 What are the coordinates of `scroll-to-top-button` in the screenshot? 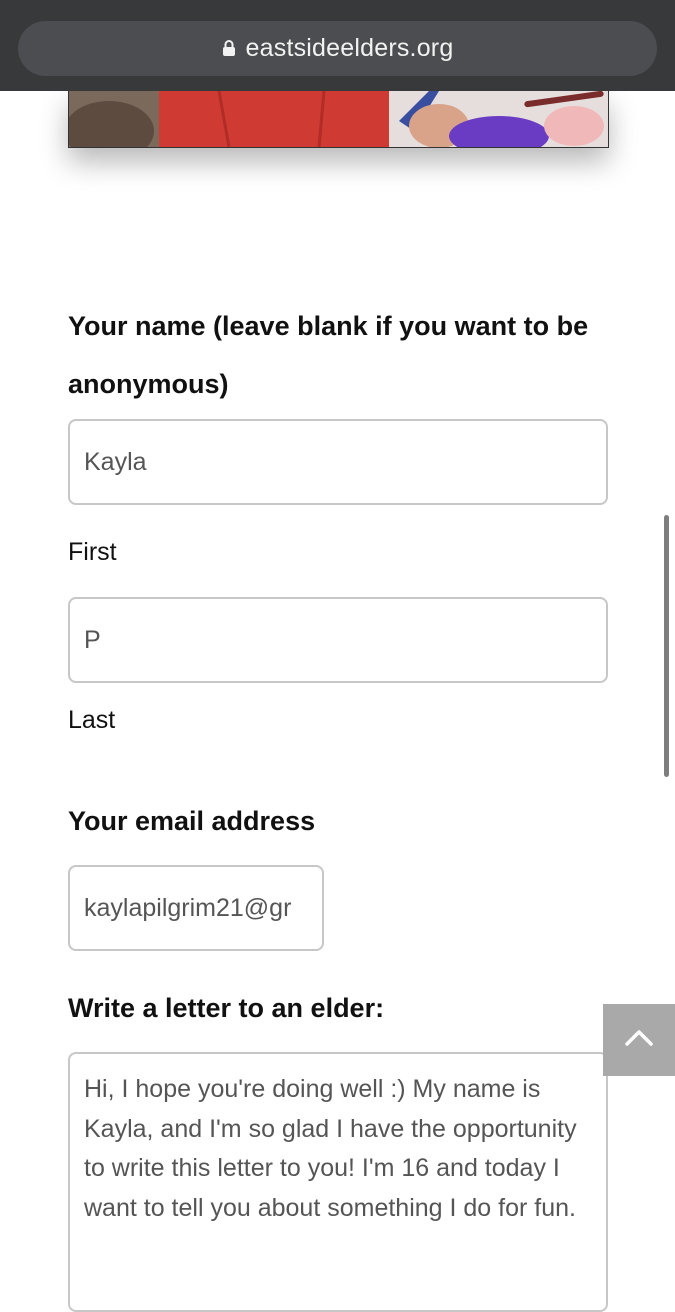 It's located at (639, 1040).